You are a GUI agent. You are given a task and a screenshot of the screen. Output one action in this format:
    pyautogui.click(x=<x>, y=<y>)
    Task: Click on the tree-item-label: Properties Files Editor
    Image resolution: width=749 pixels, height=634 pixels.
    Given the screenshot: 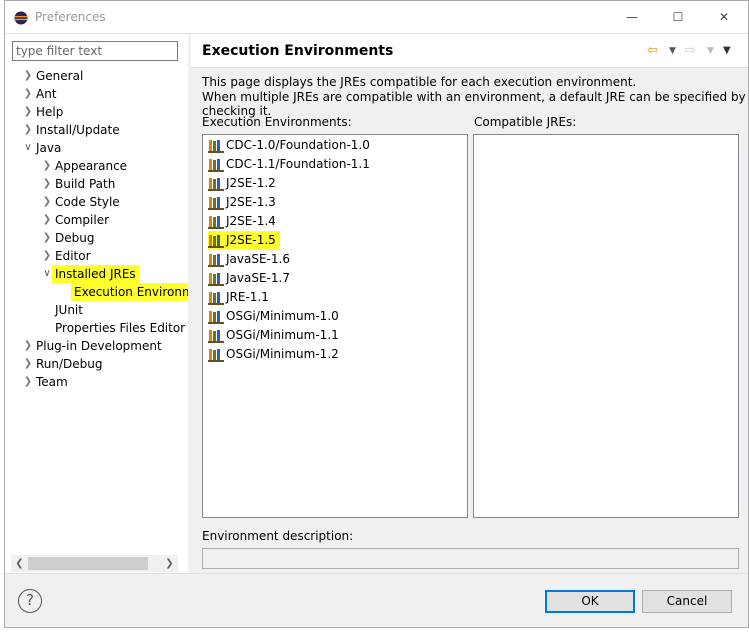 What is the action you would take?
    pyautogui.click(x=120, y=328)
    